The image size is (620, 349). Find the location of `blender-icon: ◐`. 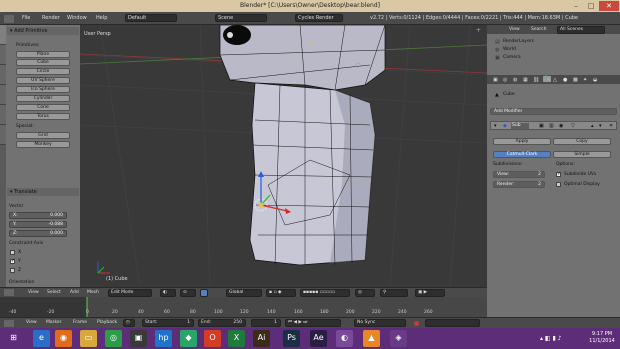

blender-icon: ◐ is located at coordinates (344, 338).